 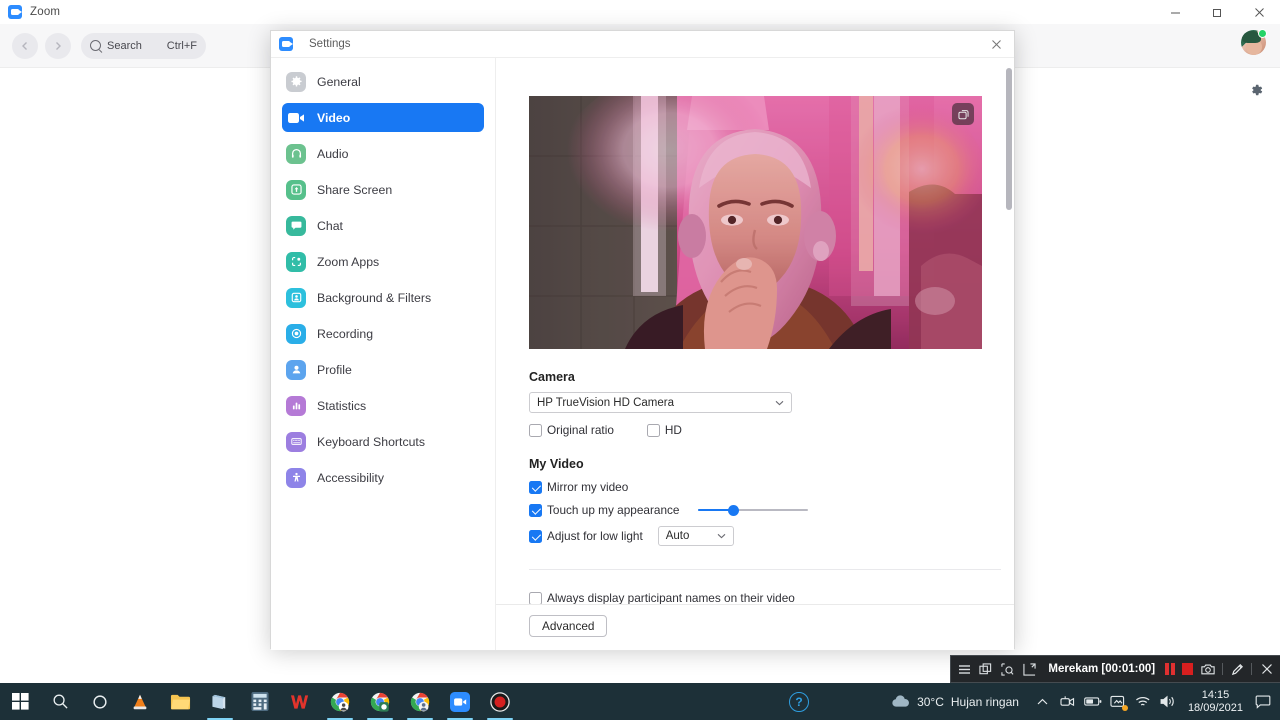 What do you see at coordinates (383, 189) in the screenshot?
I see `sidebar-item-share-screen: Share Screen` at bounding box center [383, 189].